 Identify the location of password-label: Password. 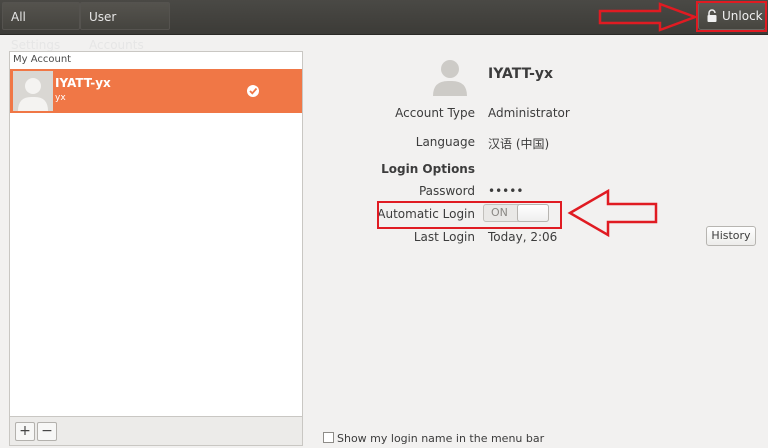
(446, 191).